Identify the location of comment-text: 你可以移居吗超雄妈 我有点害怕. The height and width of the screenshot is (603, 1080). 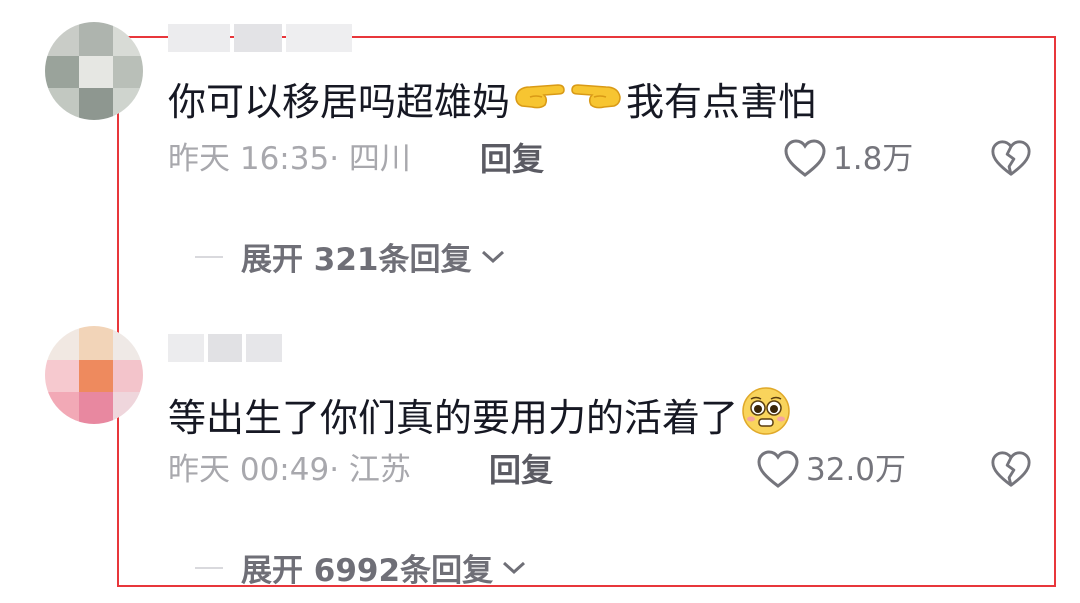
(492, 101).